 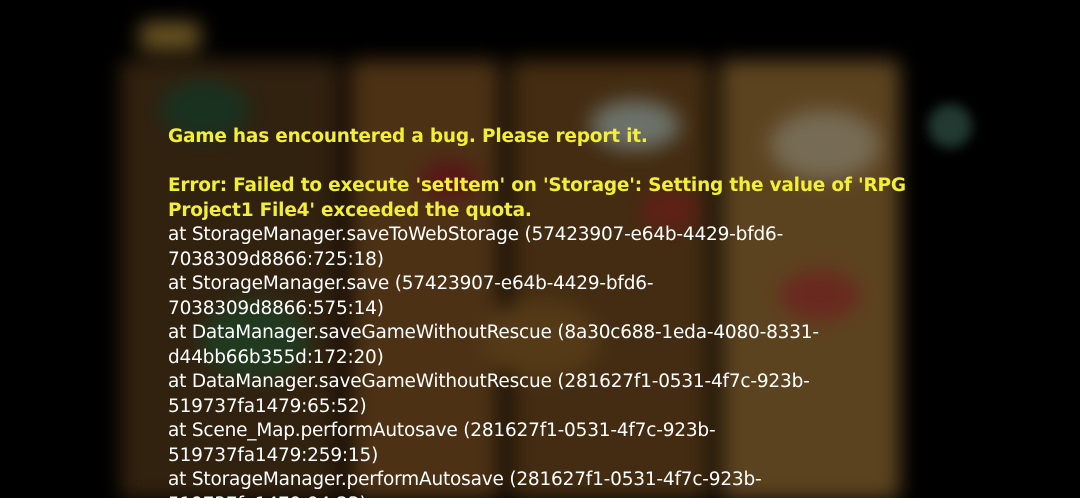 What do you see at coordinates (170, 36) in the screenshot?
I see `blurred-scene-element` at bounding box center [170, 36].